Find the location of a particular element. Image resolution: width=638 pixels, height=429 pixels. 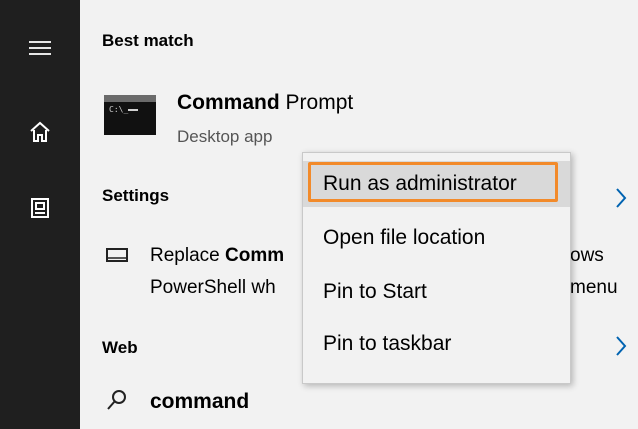

settings-heading: Settings is located at coordinates (136, 195).